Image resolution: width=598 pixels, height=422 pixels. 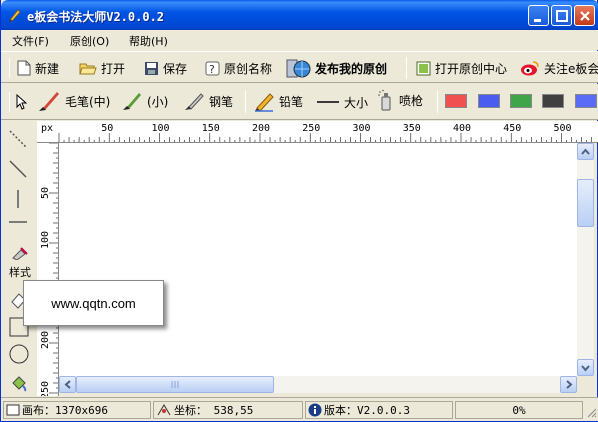 I want to click on spray-button: 喷枪, so click(x=400, y=100).